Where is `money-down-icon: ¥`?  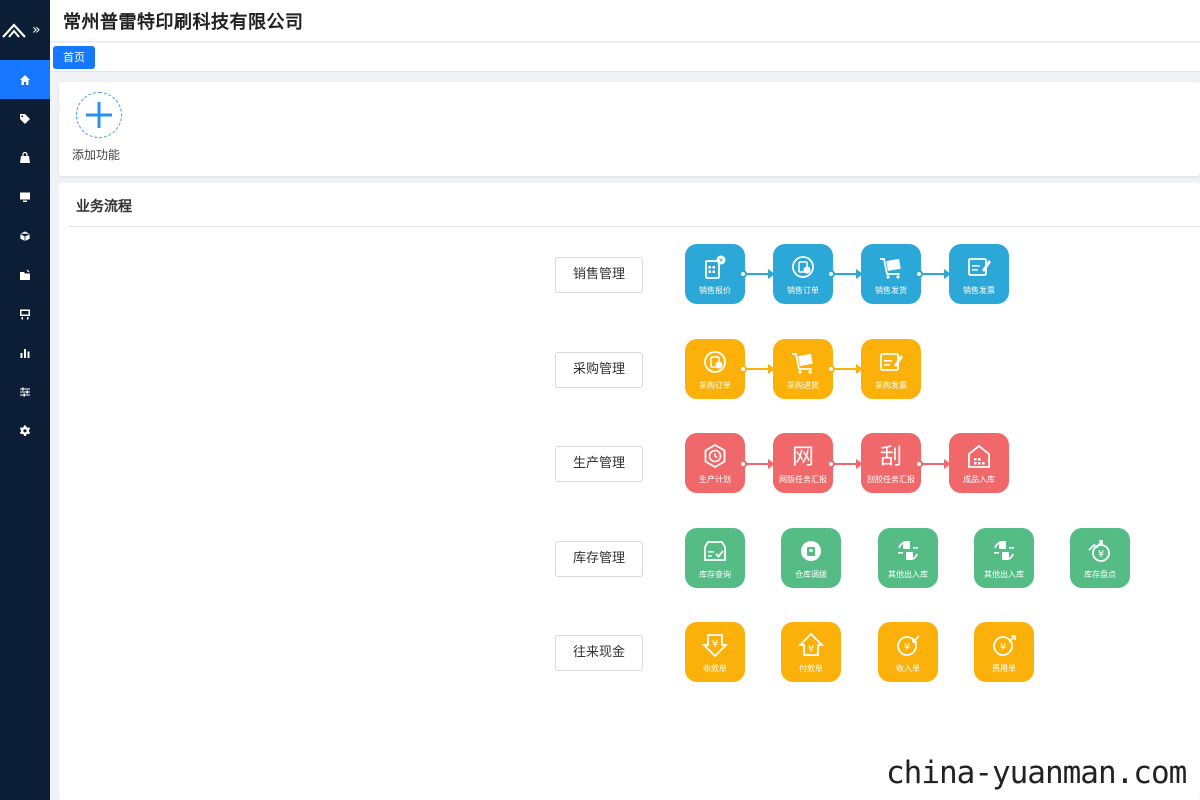 money-down-icon: ¥ is located at coordinates (715, 646).